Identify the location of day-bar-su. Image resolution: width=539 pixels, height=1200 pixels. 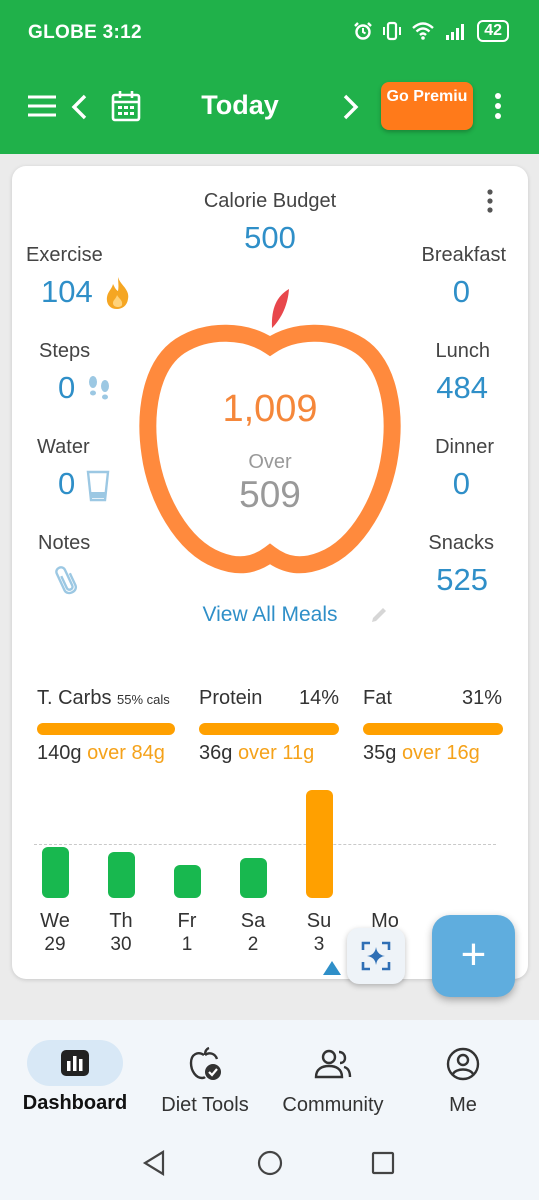
(319, 844).